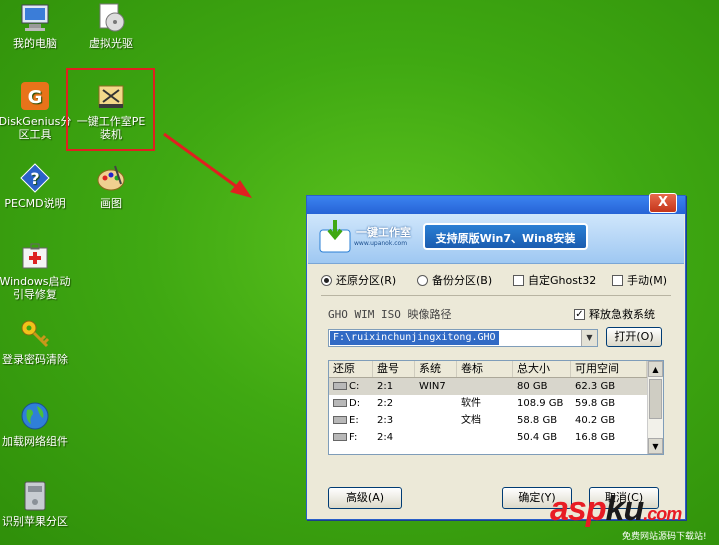 This screenshot has width=719, height=545. Describe the element at coordinates (35, 97) in the screenshot. I see `svg-text: G` at that location.